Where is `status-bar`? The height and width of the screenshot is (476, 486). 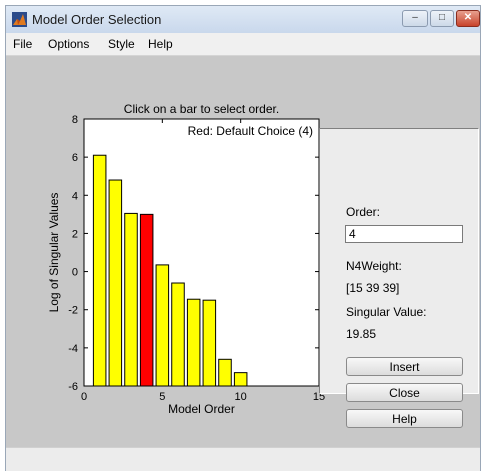
status-bar is located at coordinates (243, 459).